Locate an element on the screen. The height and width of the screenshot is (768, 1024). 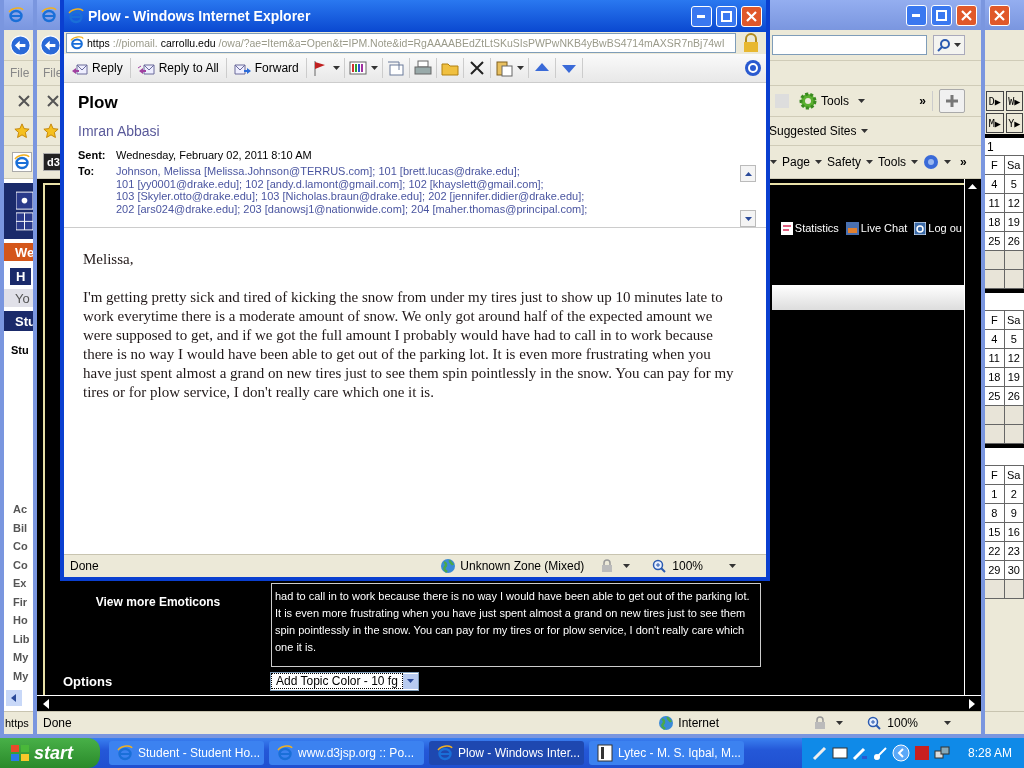
command-menu: Safety is located at coordinates (844, 162).